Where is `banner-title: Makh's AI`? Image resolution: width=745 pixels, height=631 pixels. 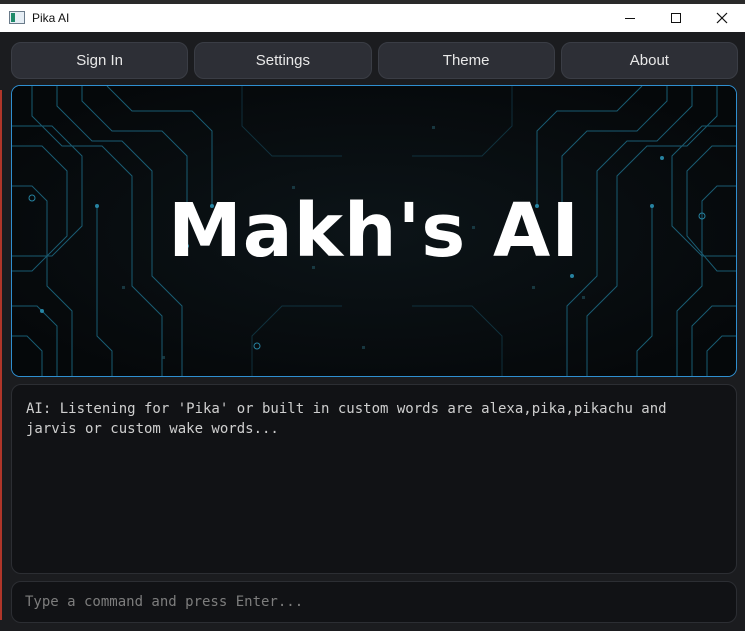
banner-title: Makh's AI is located at coordinates (374, 231).